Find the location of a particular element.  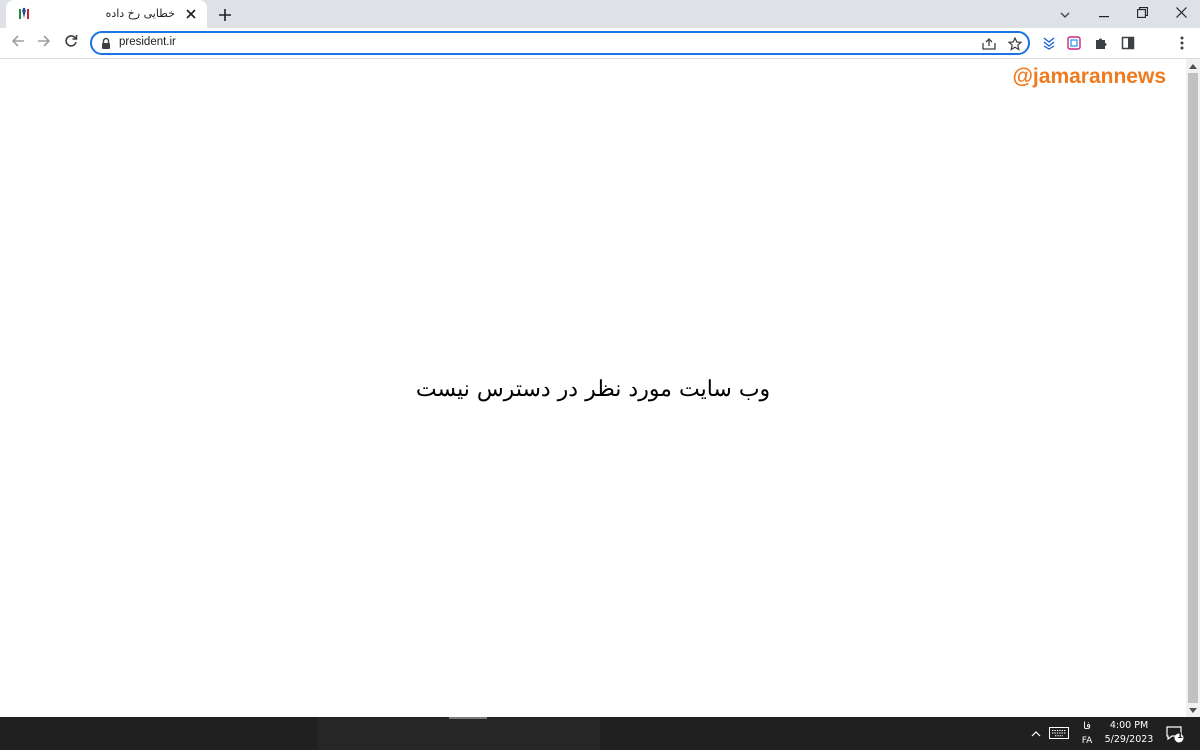

scroll-down-icon is located at coordinates (1193, 710).